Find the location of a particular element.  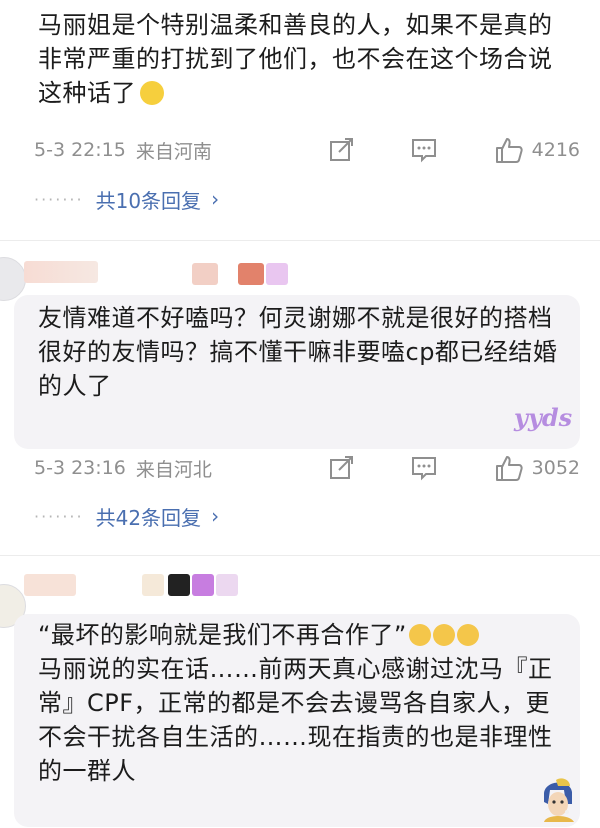

comment-2-replies-link: ······· 共42条回复 › is located at coordinates (126, 516).